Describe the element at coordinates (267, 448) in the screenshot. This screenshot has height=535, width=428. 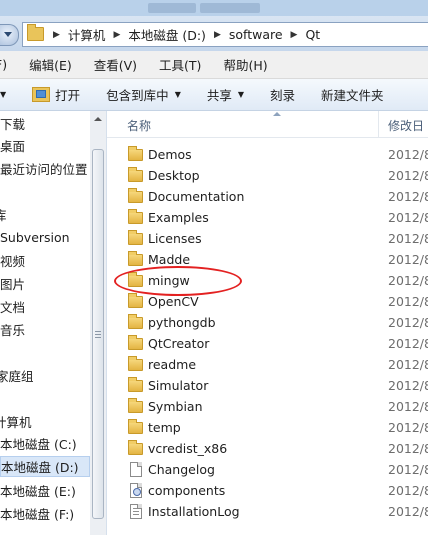
I see `file-row: vcredist_x86 2012/8` at that location.